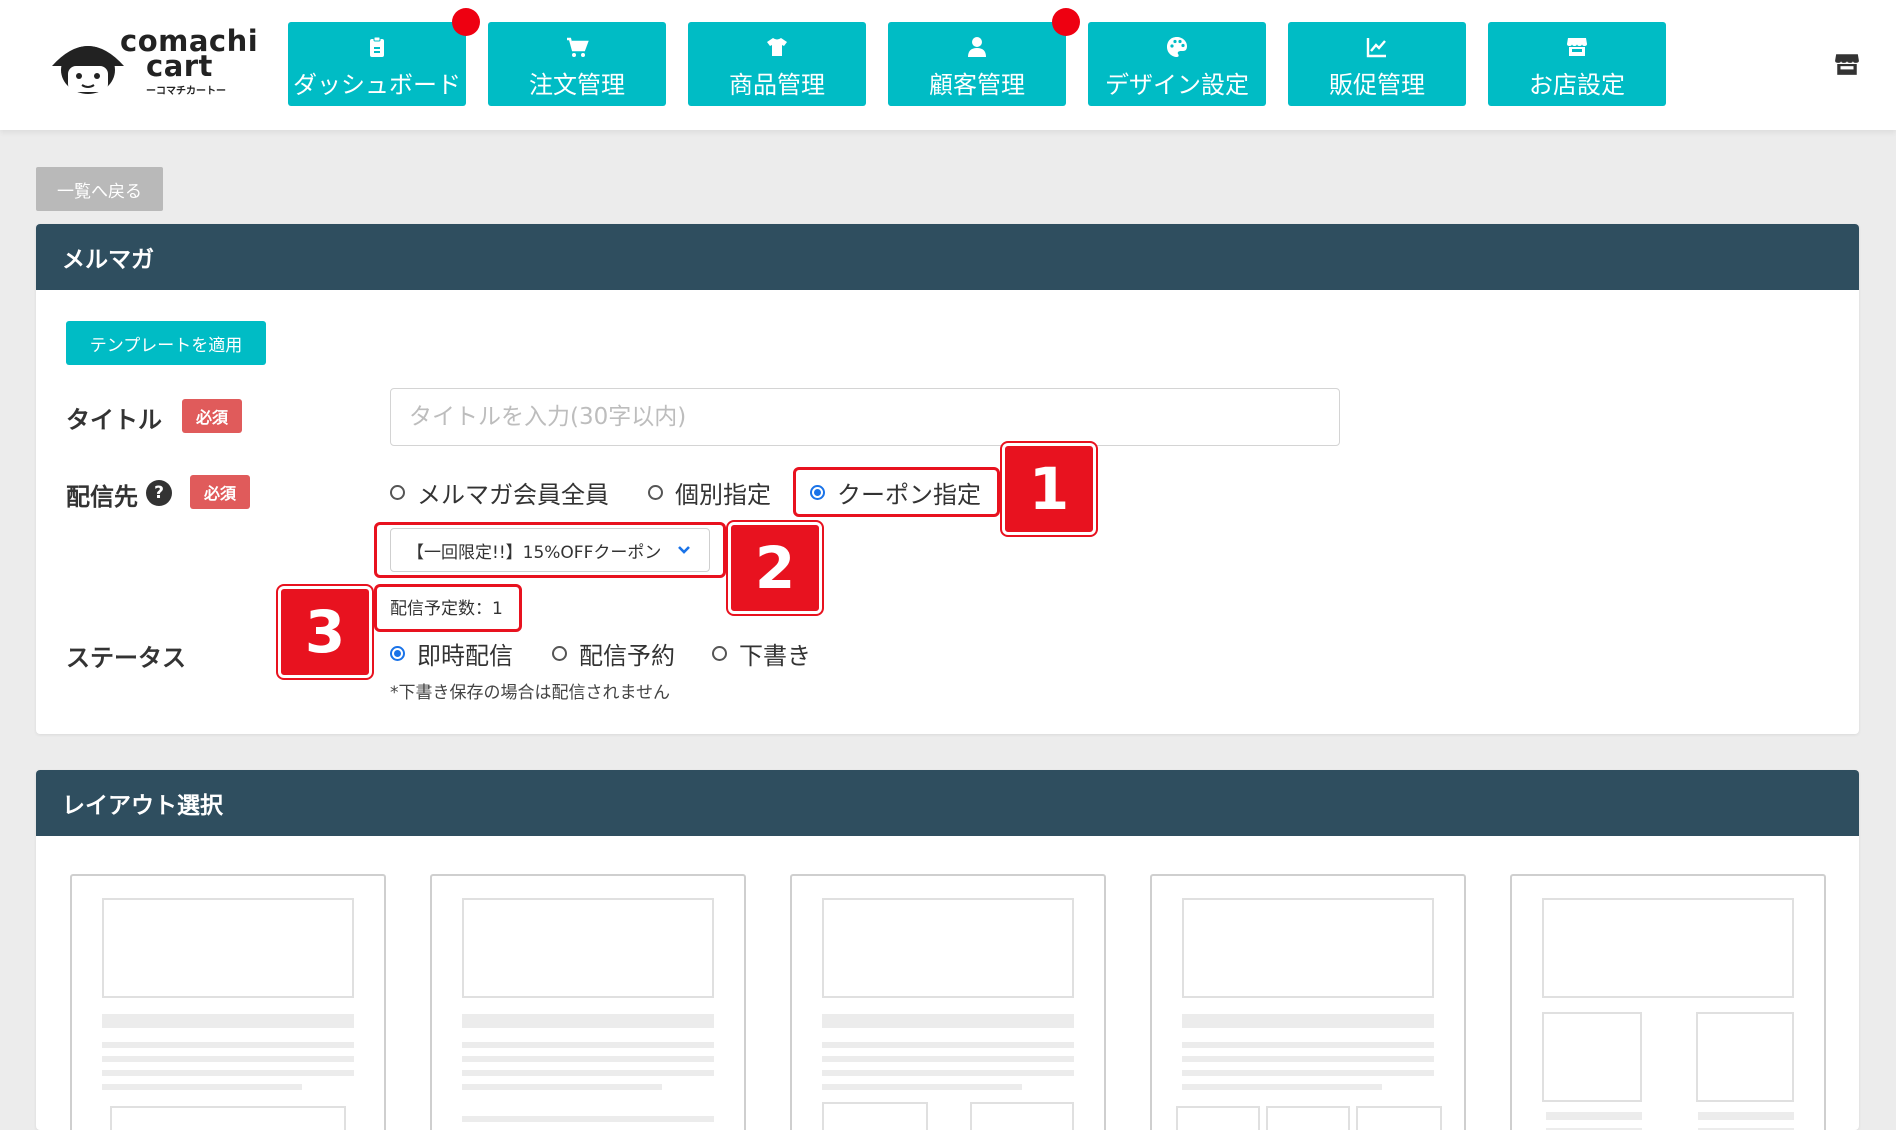 The width and height of the screenshot is (1896, 1130). I want to click on nav-label: ダッシュボード, so click(377, 84).